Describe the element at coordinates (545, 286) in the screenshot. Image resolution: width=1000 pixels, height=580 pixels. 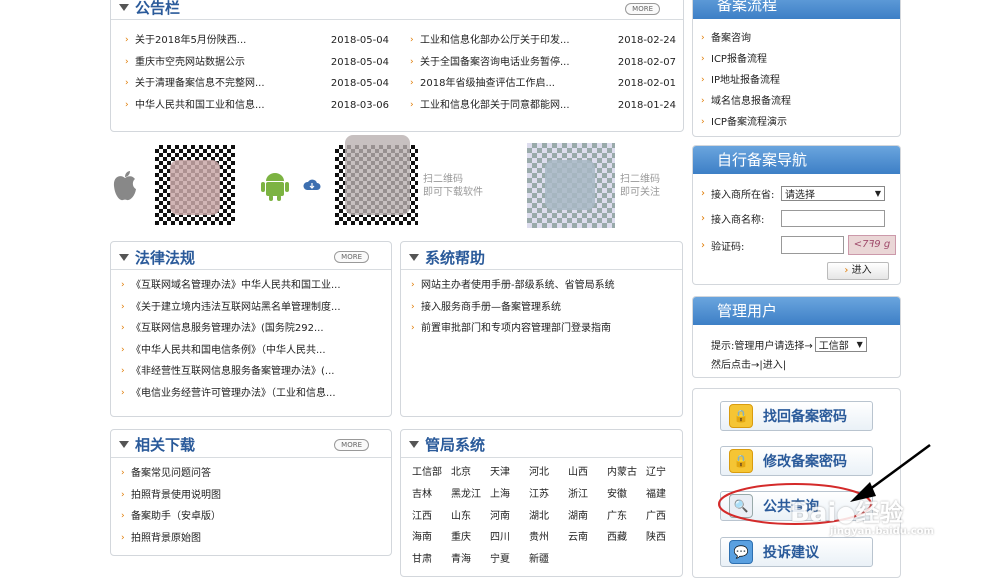
I see `list-item: › 网站主办者使用手册-部级系统、省管局系统` at that location.